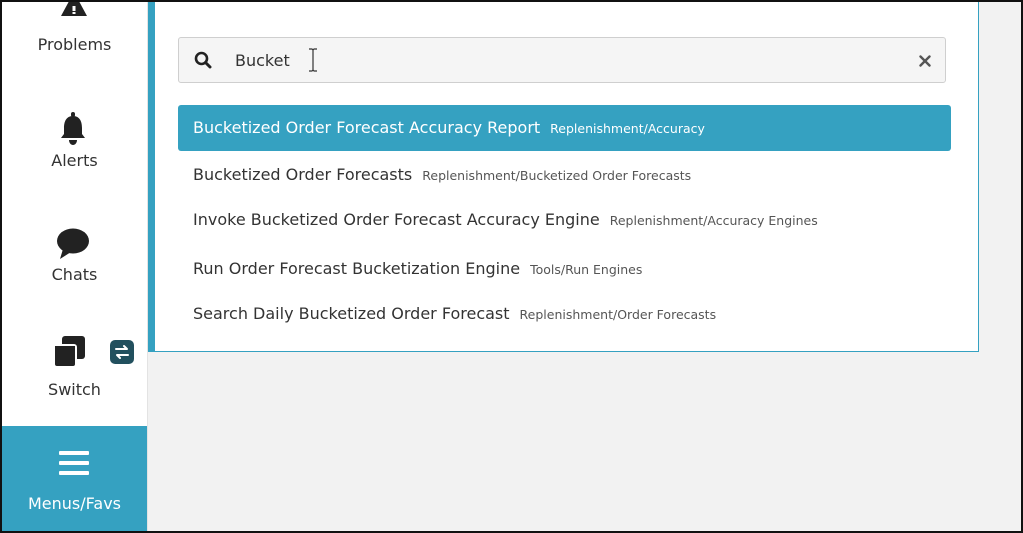 Image resolution: width=1023 pixels, height=533 pixels. Describe the element at coordinates (303, 174) in the screenshot. I see `result-title: Bucketized Order Forecasts` at that location.